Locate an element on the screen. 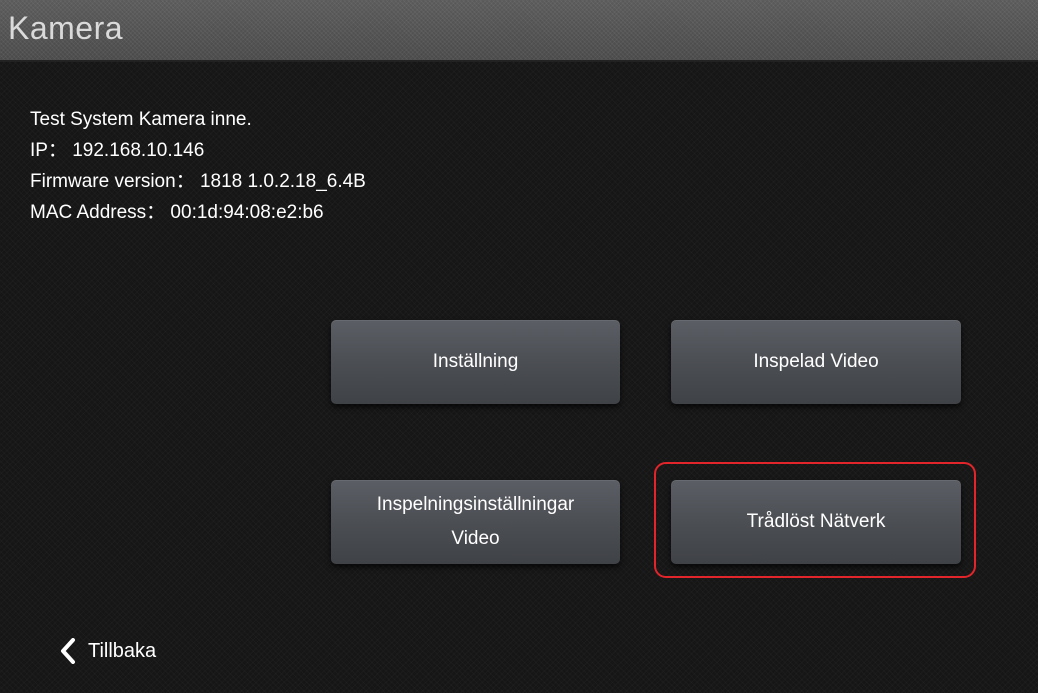 This screenshot has width=1038, height=693. inspelningsinstallningar-label-line1: Inspelningsinställningar is located at coordinates (475, 504).